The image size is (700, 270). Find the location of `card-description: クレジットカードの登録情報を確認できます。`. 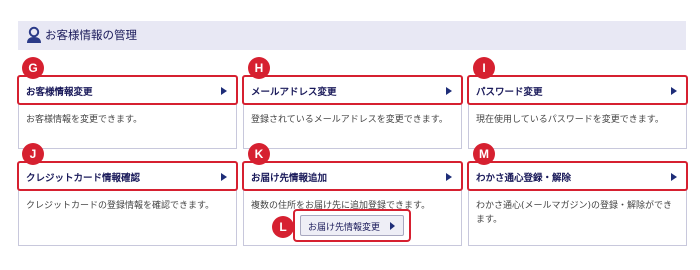

card-description: クレジットカードの登録情報を確認できます。 is located at coordinates (120, 206).